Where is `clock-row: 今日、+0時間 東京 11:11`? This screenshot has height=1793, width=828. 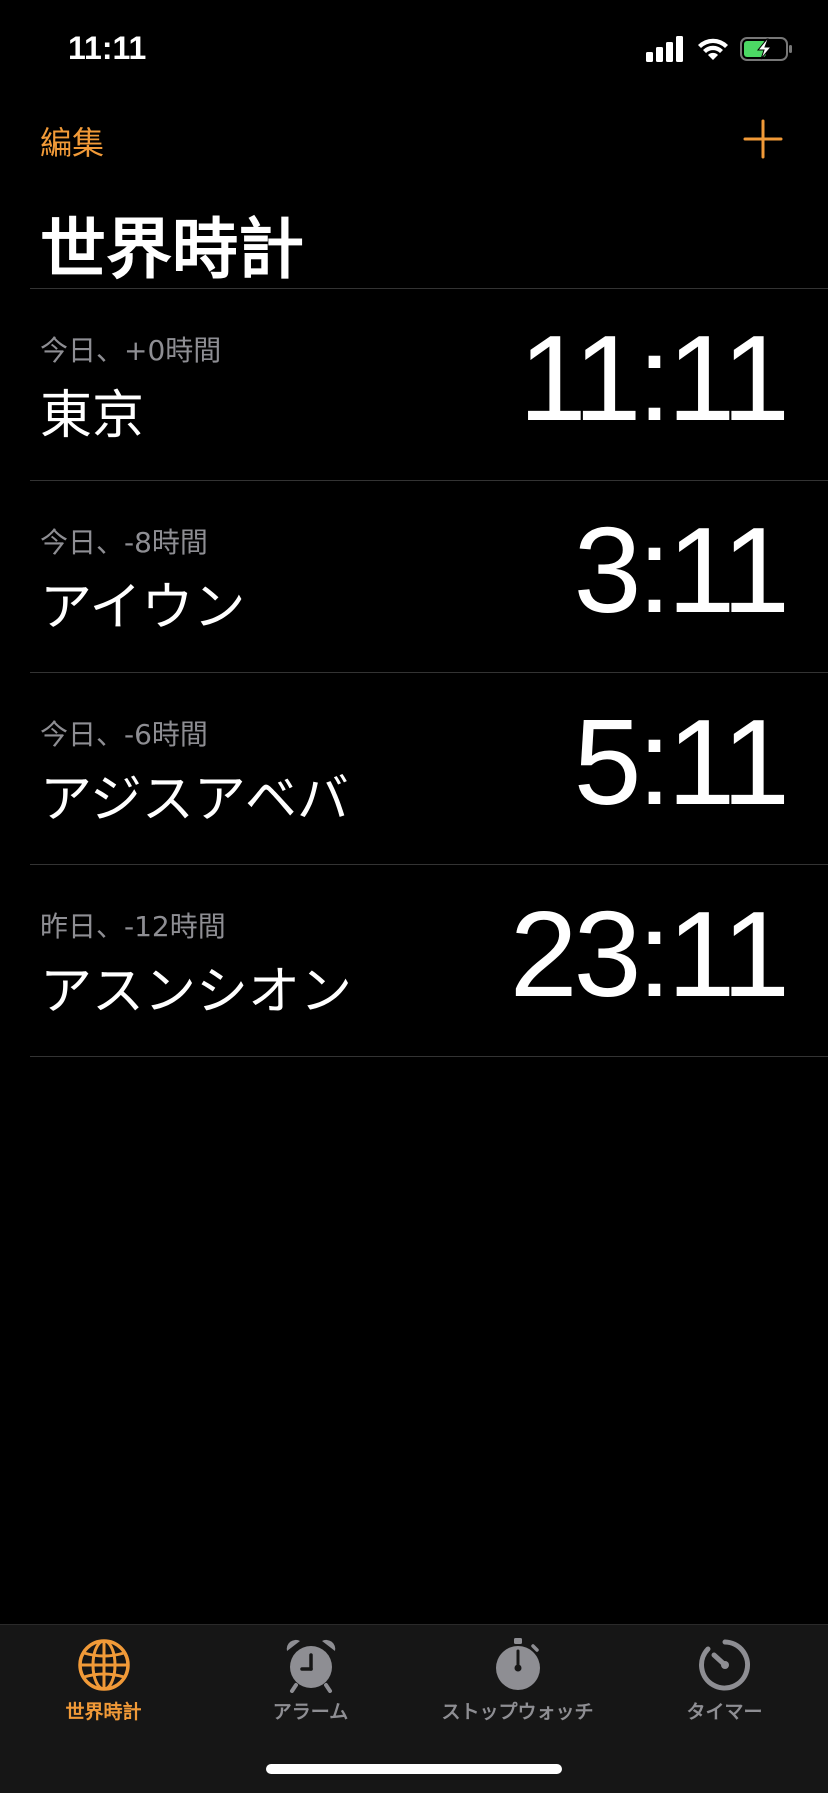 clock-row: 今日、+0時間 東京 11:11 is located at coordinates (429, 385).